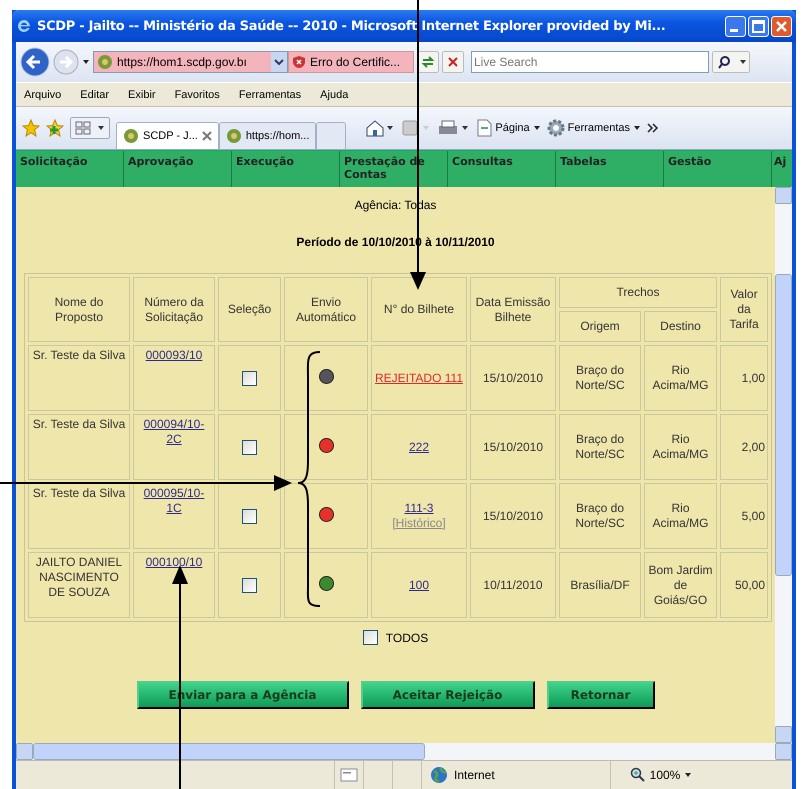  What do you see at coordinates (783, 465) in the screenshot?
I see `vertical-scrollbar` at bounding box center [783, 465].